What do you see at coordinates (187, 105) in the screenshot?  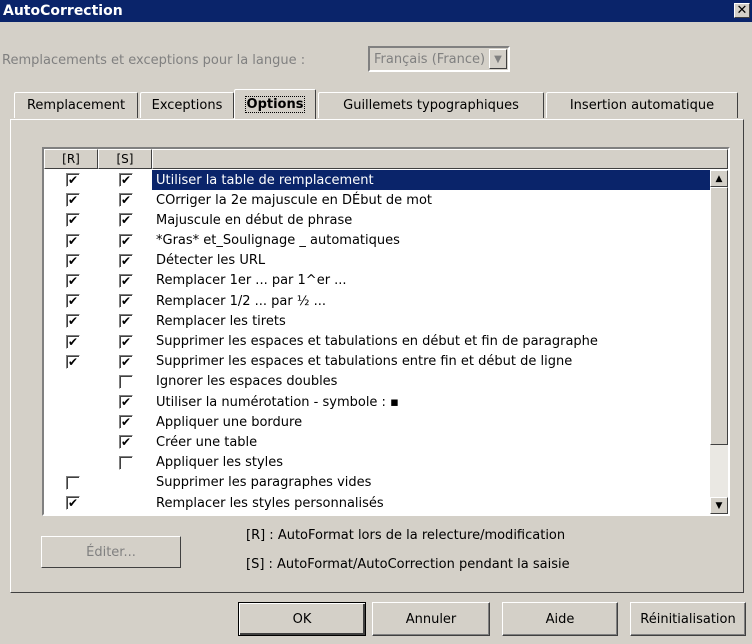 I see `tab-exceptions: Exceptions` at bounding box center [187, 105].